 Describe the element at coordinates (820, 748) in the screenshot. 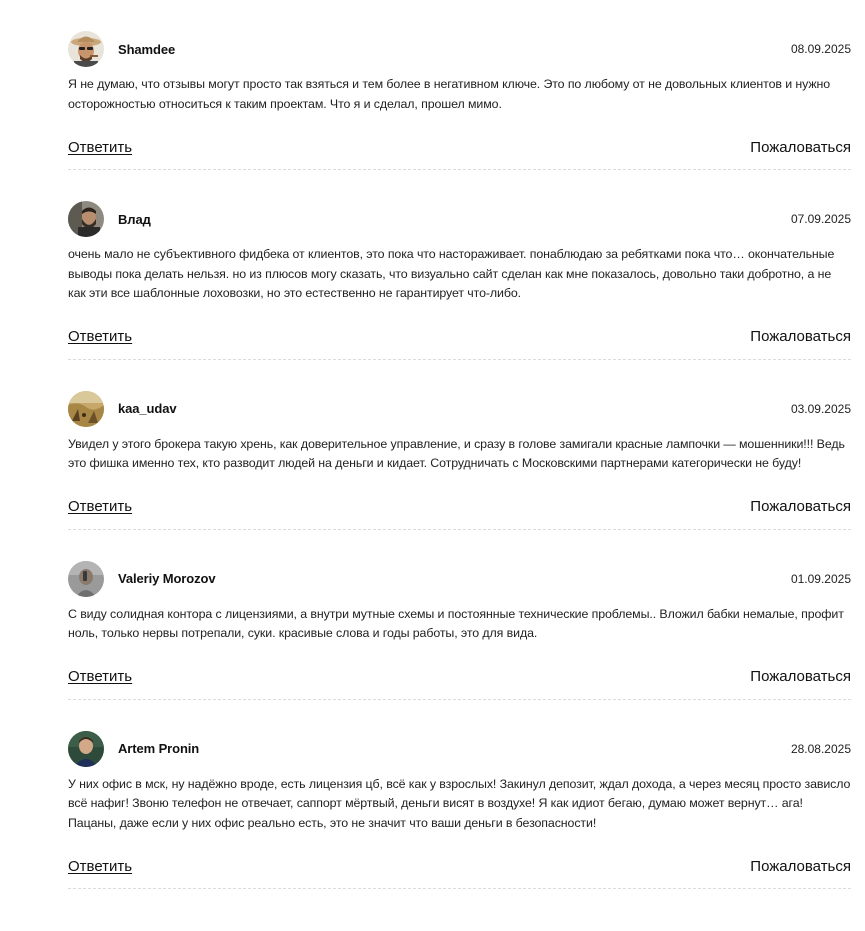

I see `comment-date: 28.08.2025` at that location.